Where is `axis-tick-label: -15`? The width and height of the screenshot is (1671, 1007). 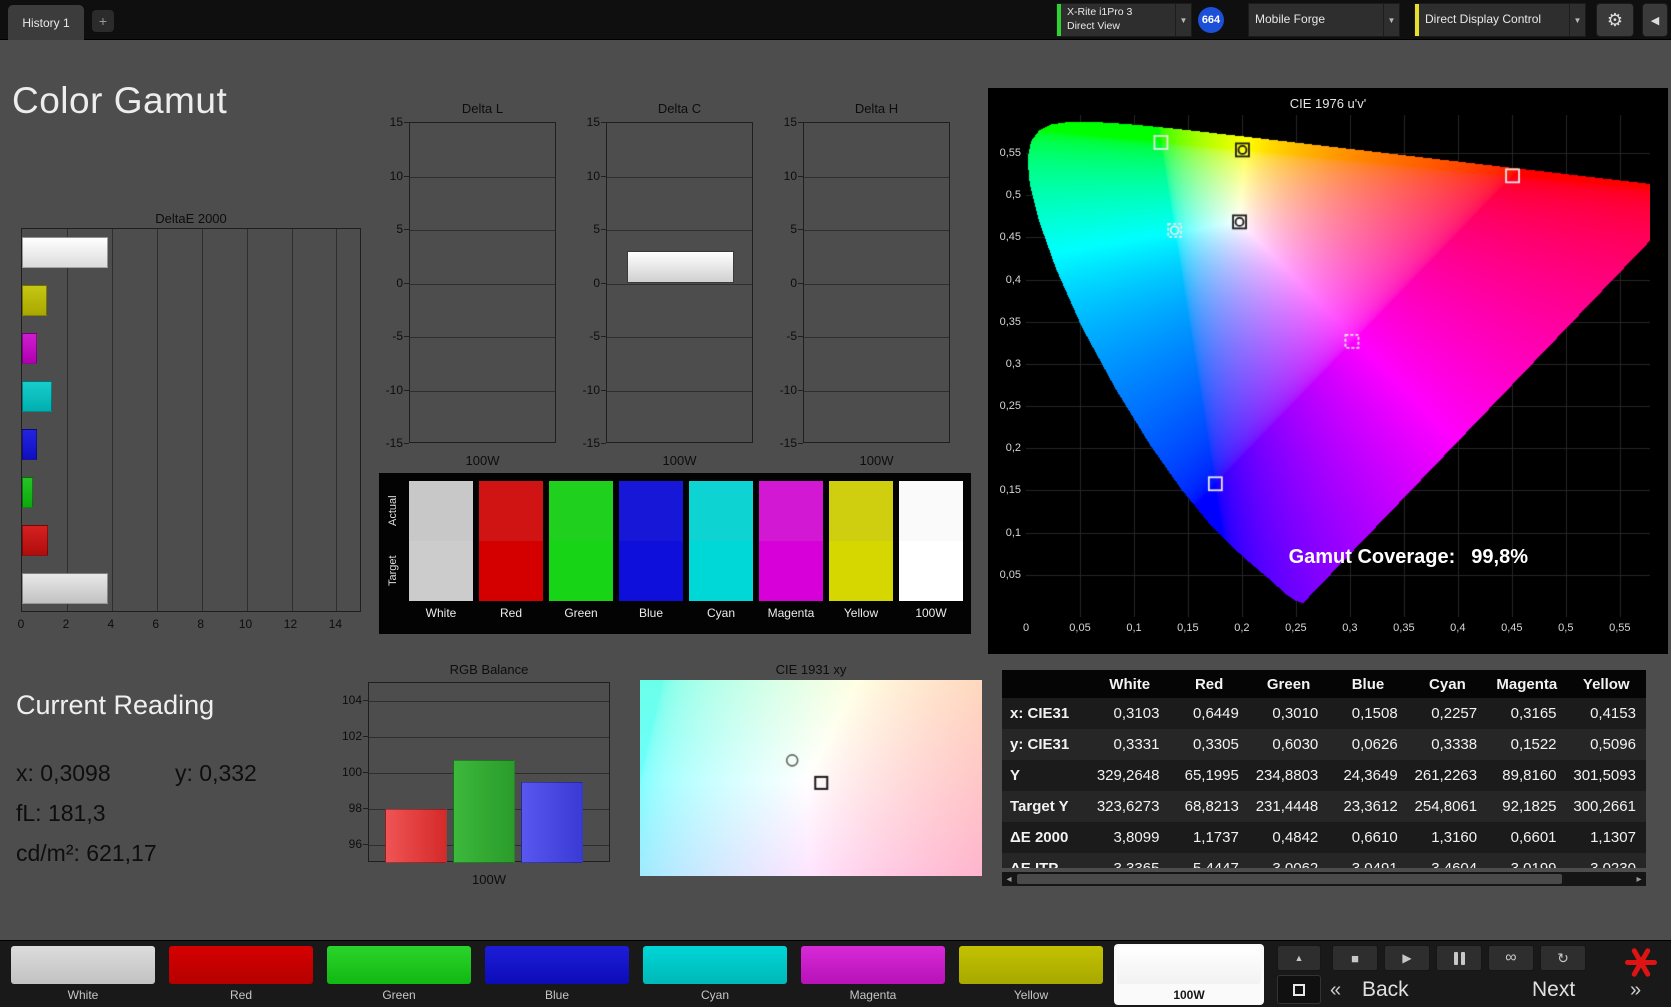
axis-tick-label: -15 is located at coordinates (591, 443).